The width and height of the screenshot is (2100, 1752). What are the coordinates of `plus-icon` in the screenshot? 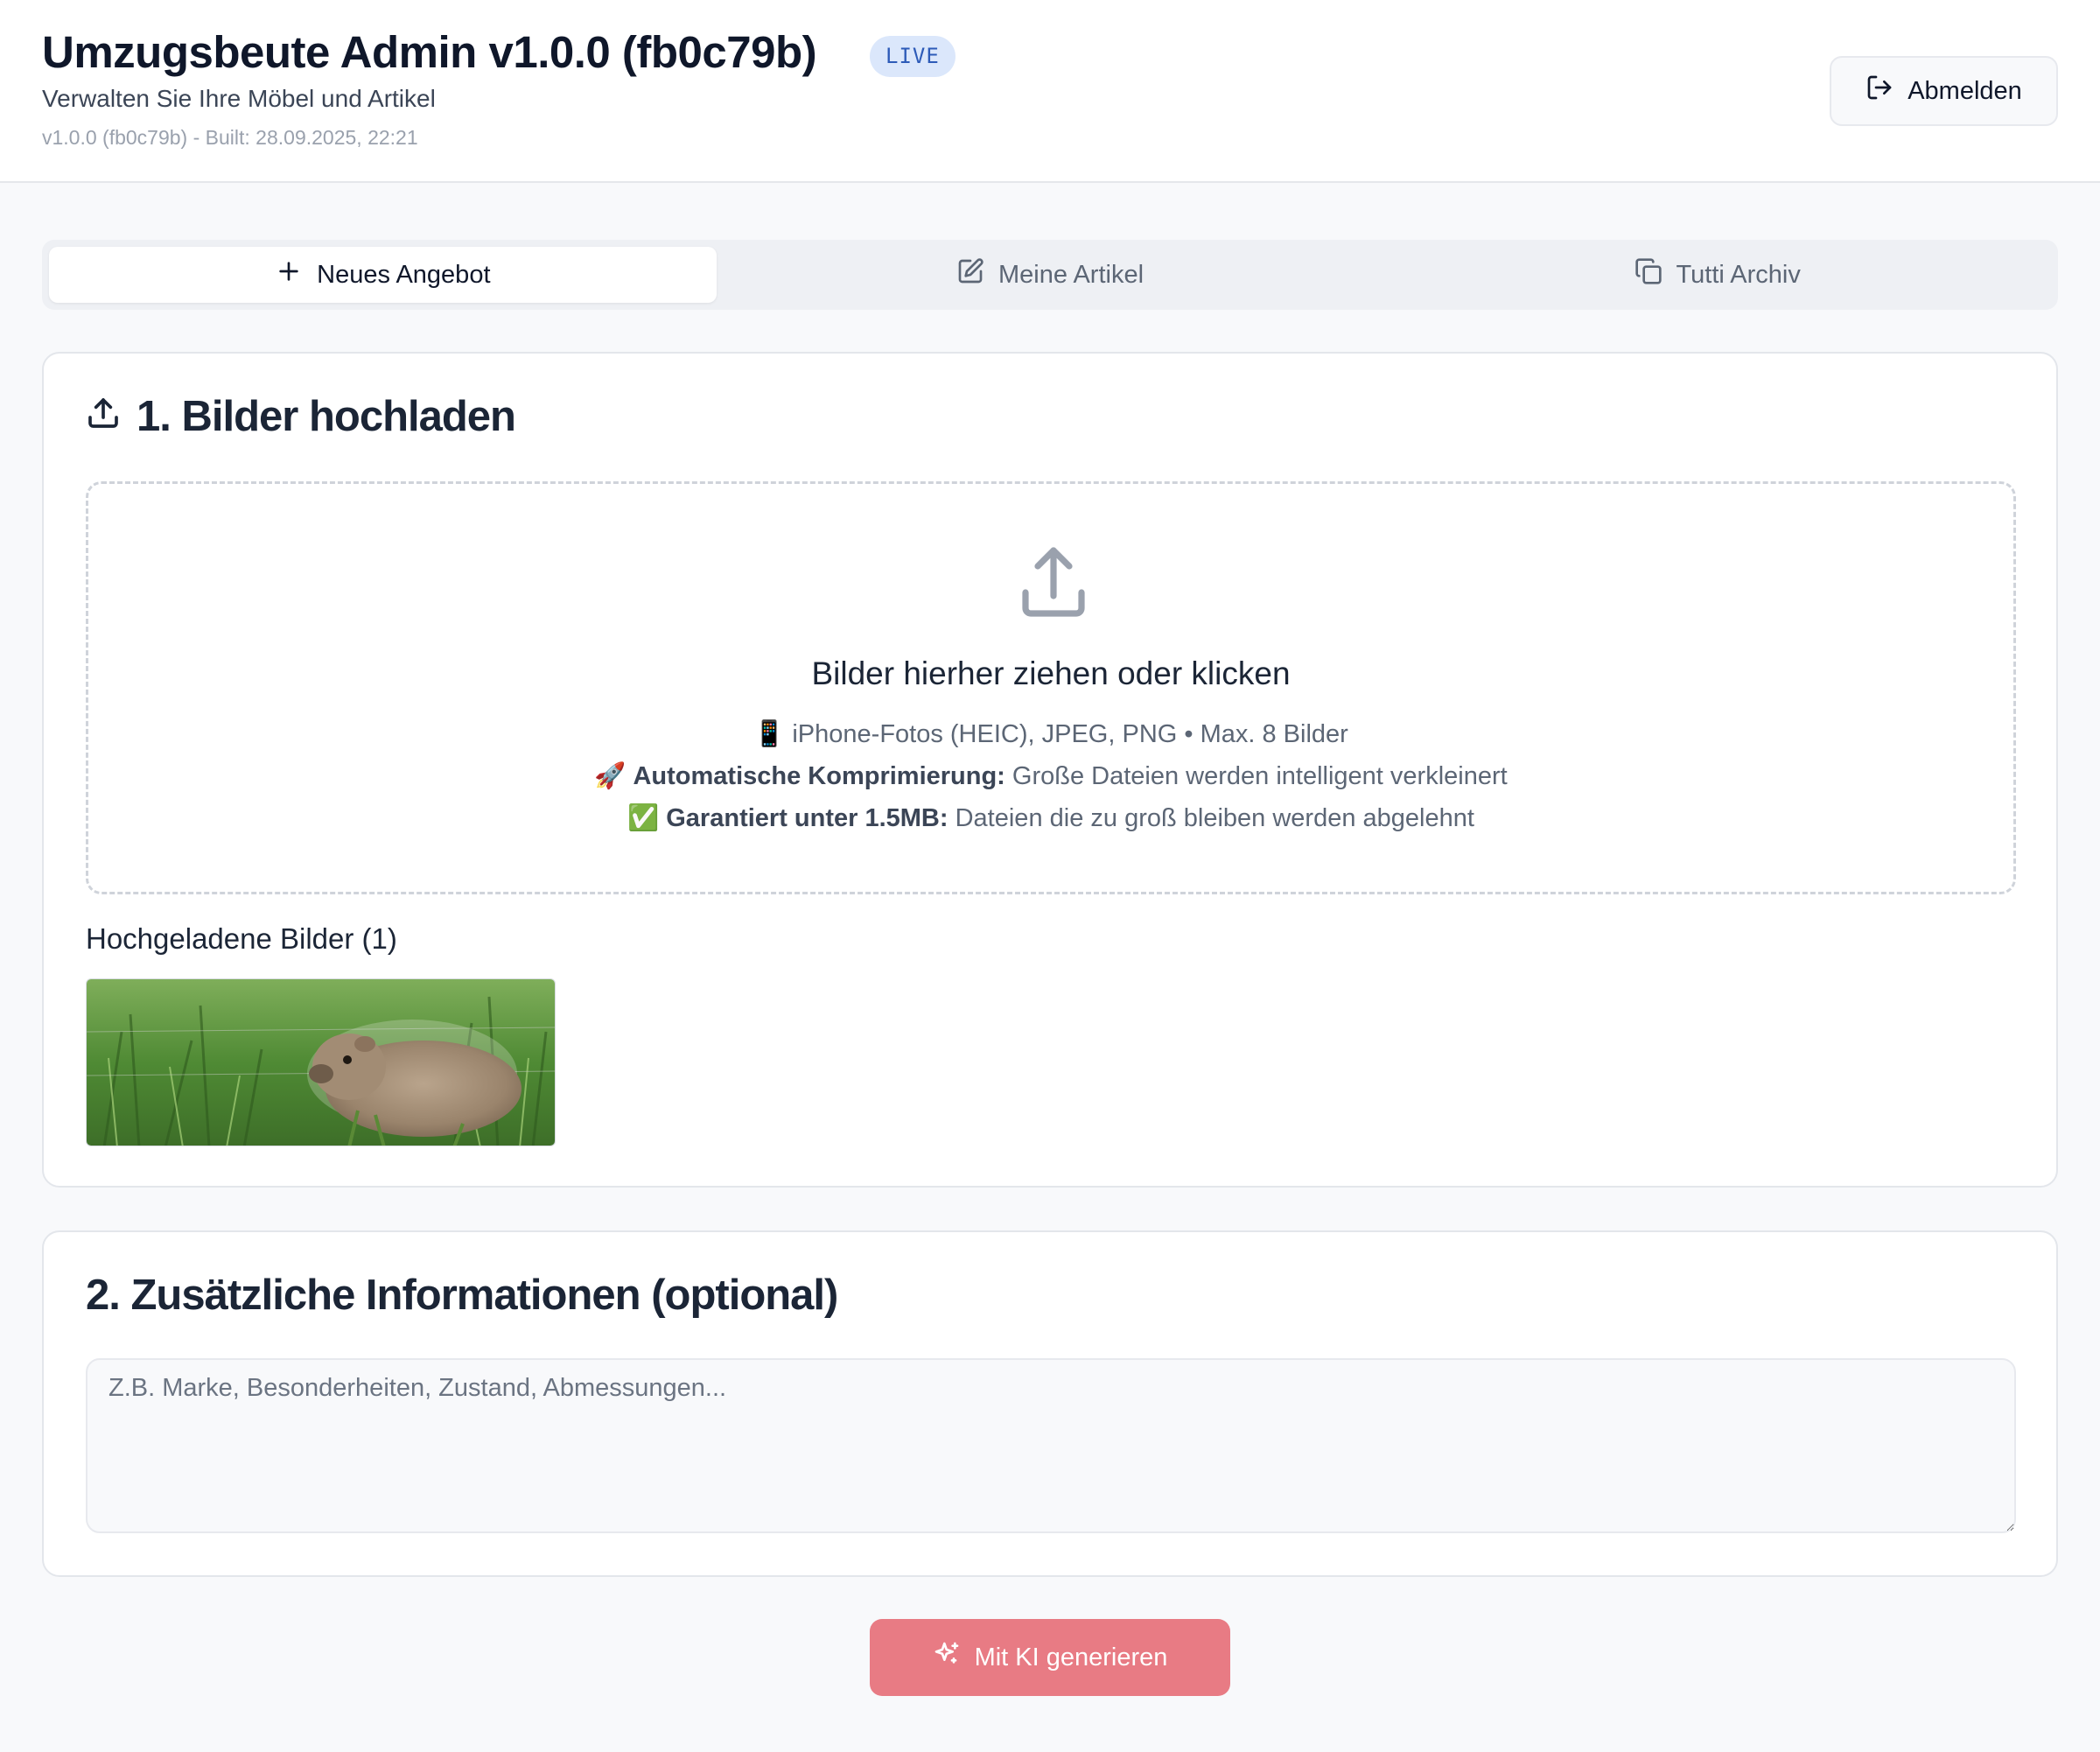 It's located at (289, 275).